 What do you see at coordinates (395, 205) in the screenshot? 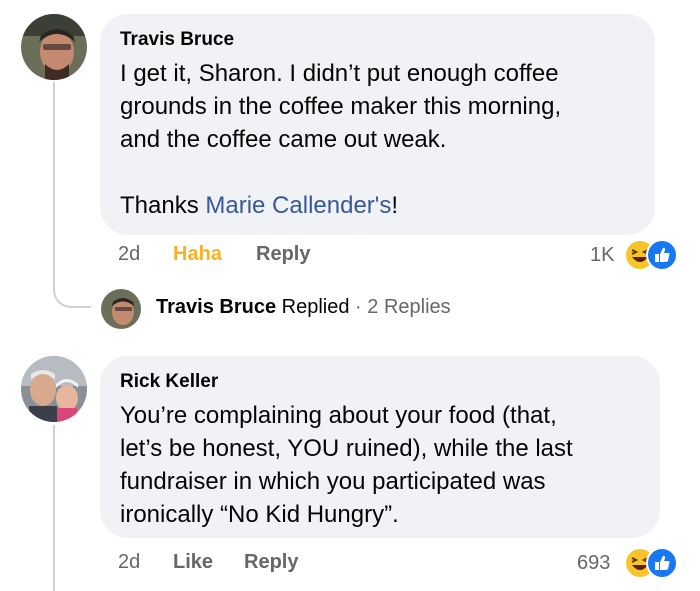
I see `thanks-suffix: !` at bounding box center [395, 205].